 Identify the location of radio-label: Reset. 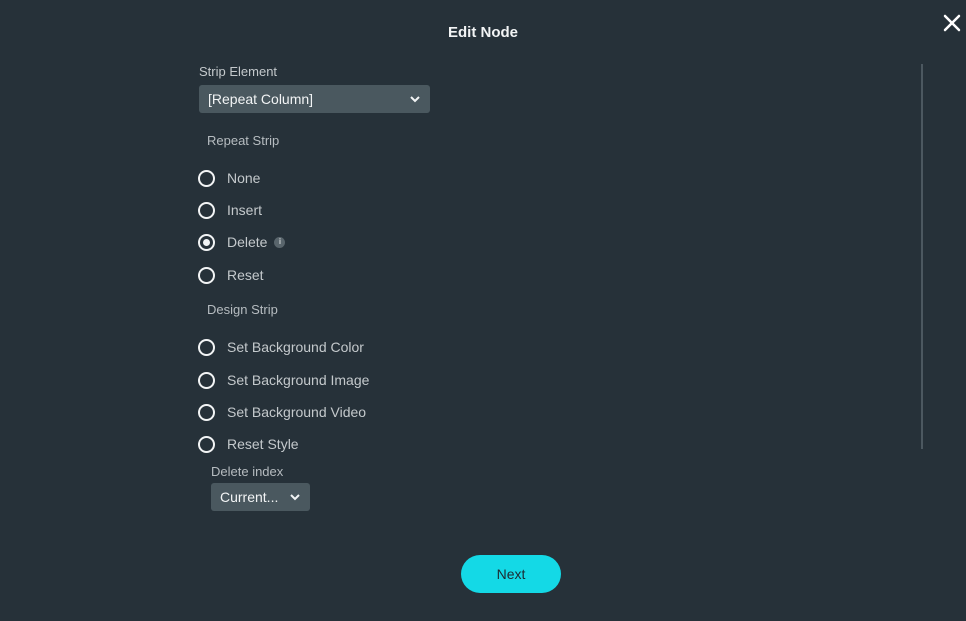
(245, 275).